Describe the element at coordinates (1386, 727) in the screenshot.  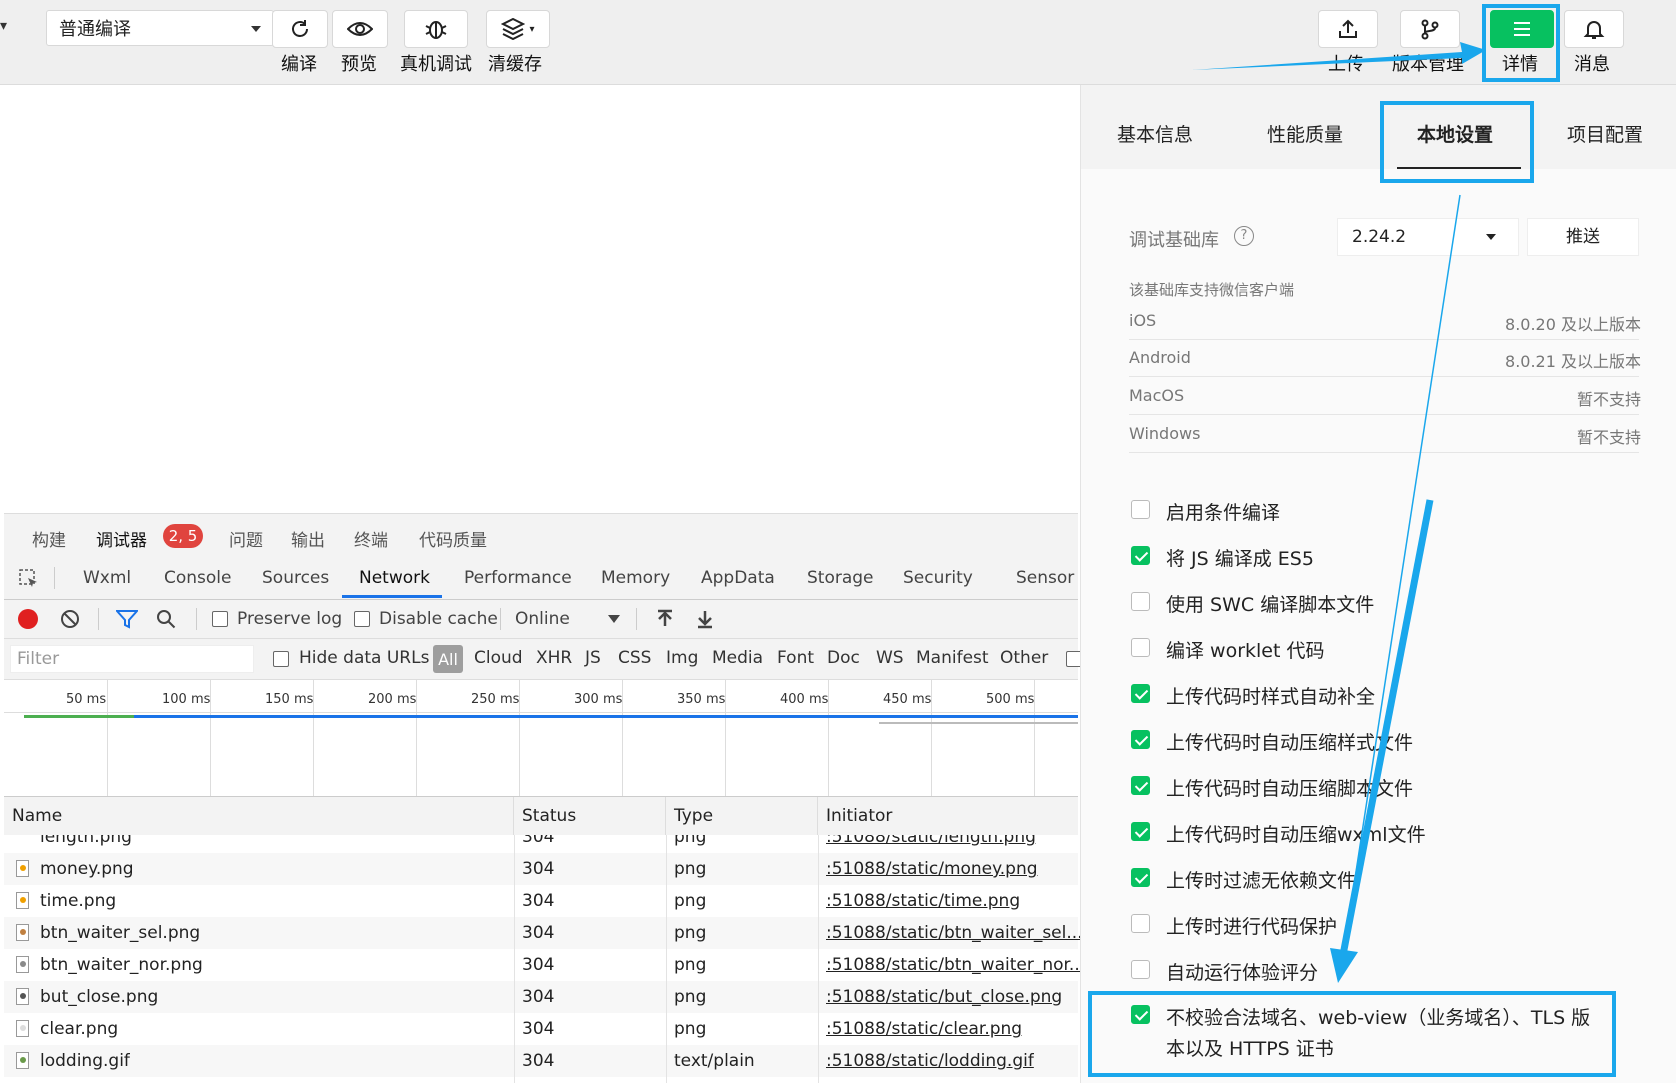
I see `annotation-arrow-to-option` at that location.